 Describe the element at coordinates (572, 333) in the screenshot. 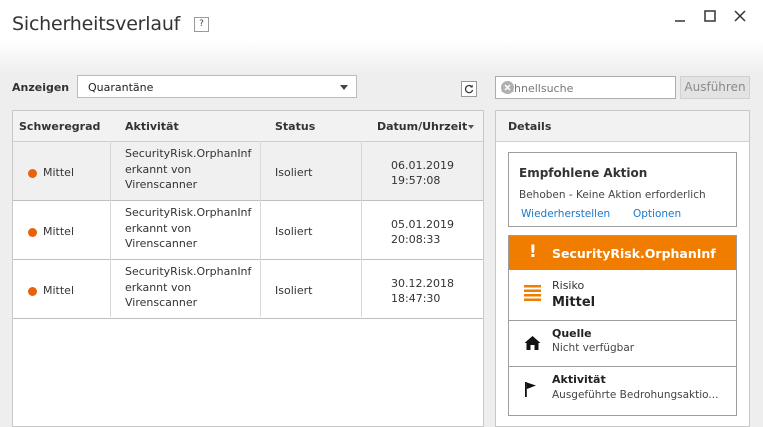

I see `source-label: Quelle` at that location.